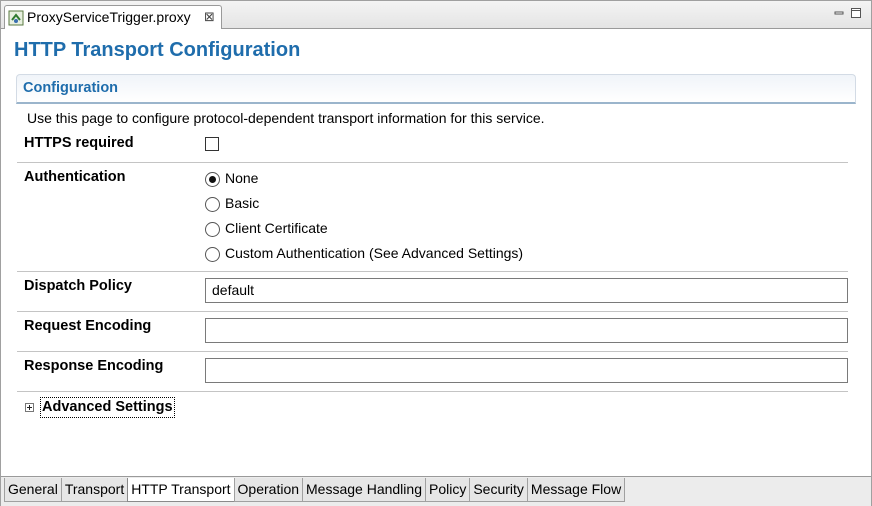 The width and height of the screenshot is (872, 506). What do you see at coordinates (839, 13) in the screenshot?
I see `minimize-icon` at bounding box center [839, 13].